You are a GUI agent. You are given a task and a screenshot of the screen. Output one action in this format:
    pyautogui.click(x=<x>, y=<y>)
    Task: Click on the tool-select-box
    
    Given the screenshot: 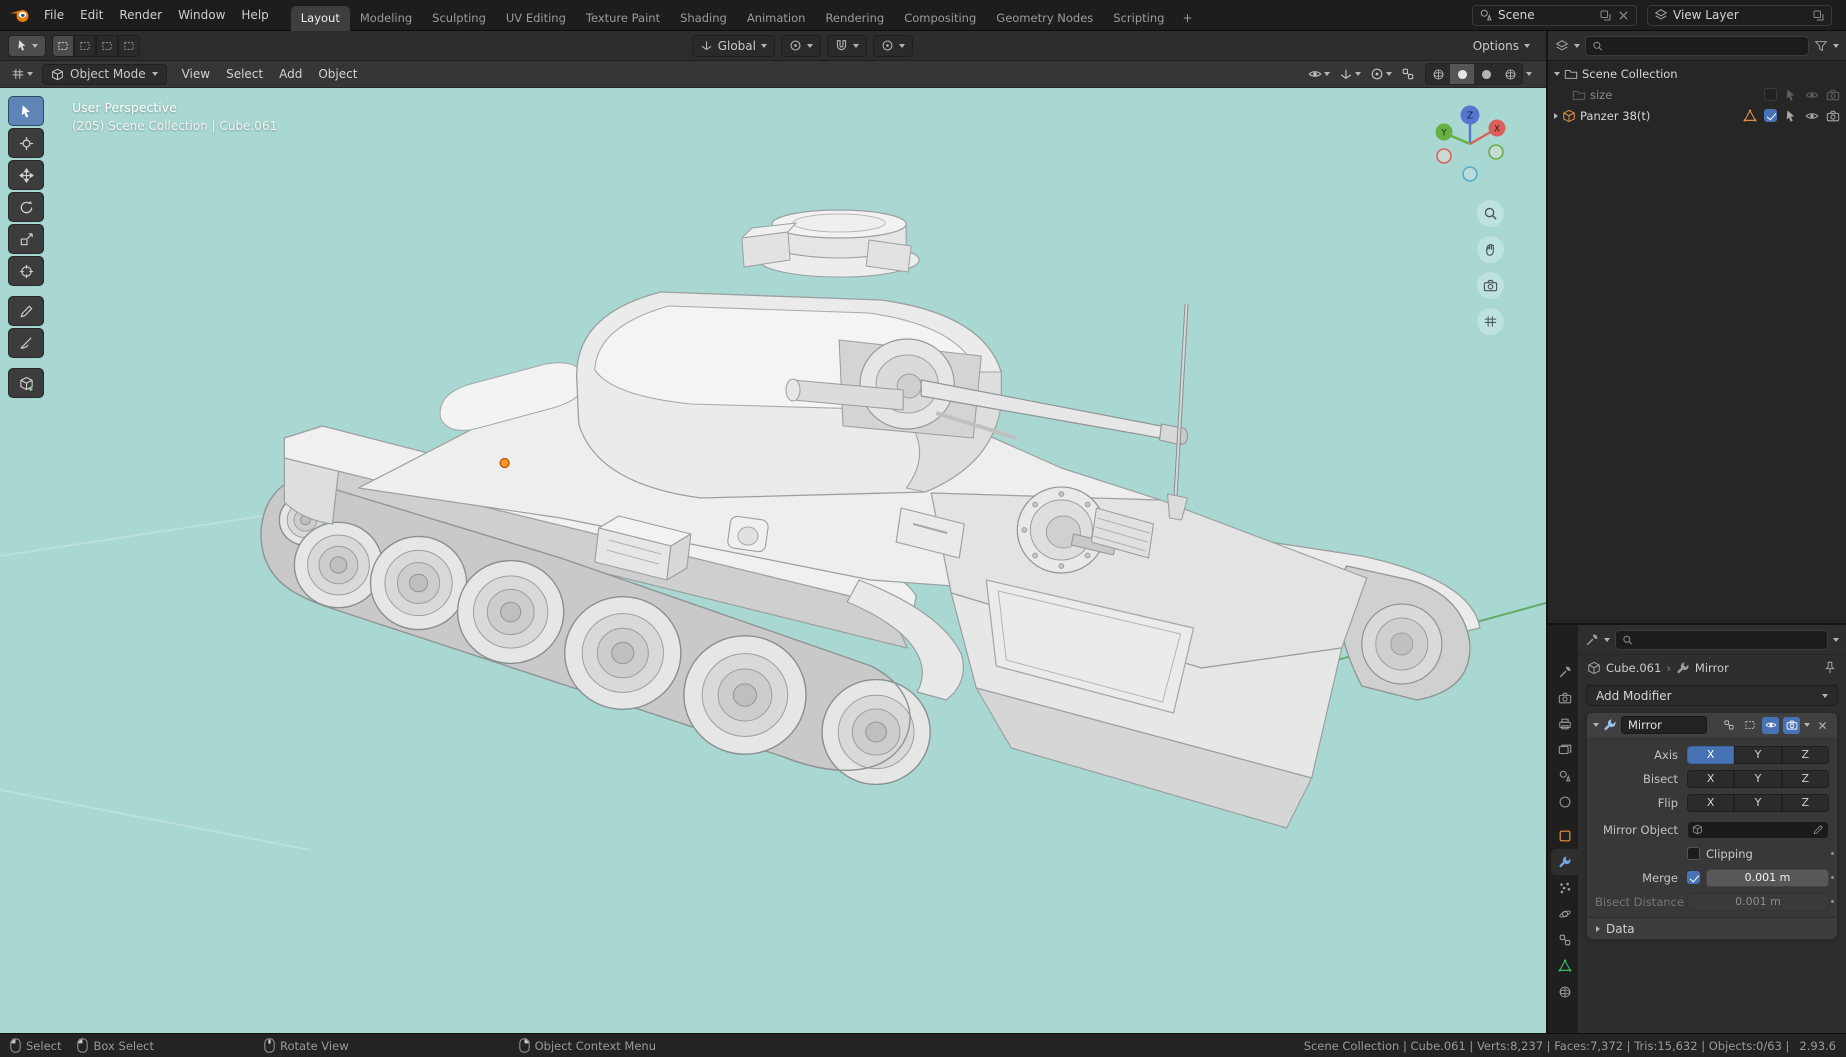 What is the action you would take?
    pyautogui.click(x=26, y=111)
    